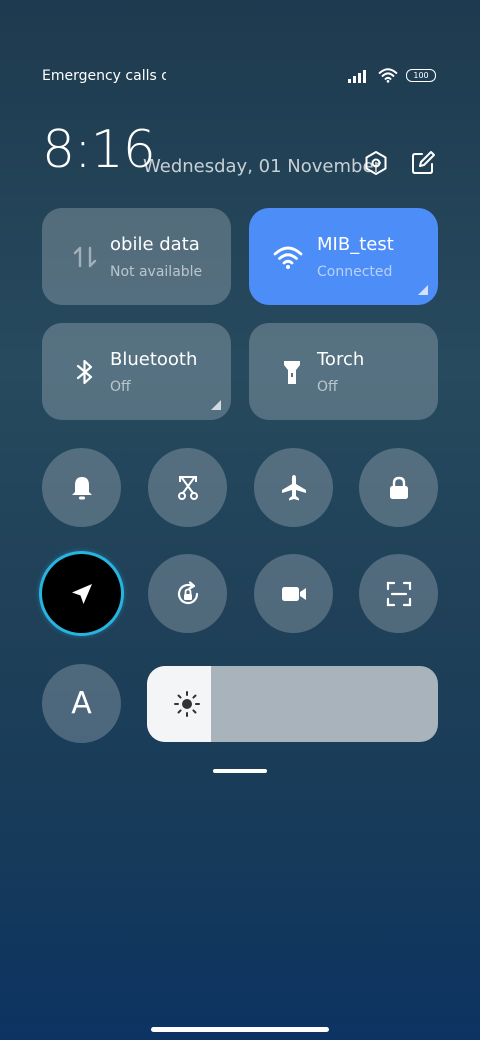 Image resolution: width=480 pixels, height=1040 pixels. I want to click on toggle-screen-recorder, so click(293, 593).